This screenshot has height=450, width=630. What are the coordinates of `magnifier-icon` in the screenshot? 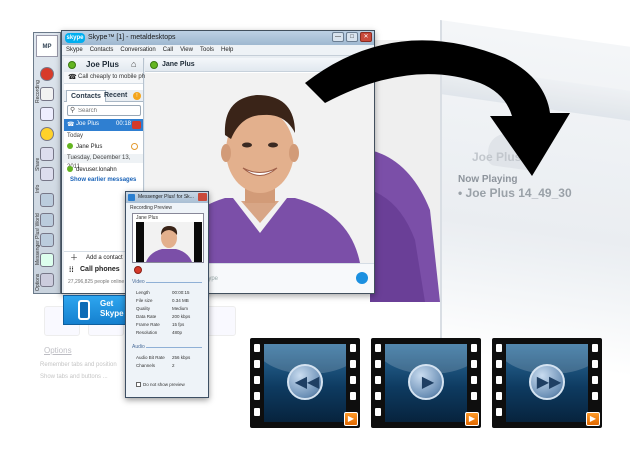 It's located at (47, 114).